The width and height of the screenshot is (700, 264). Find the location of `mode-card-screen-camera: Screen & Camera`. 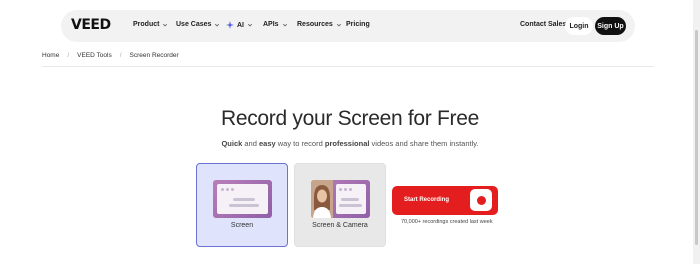

mode-card-screen-camera: Screen & Camera is located at coordinates (340, 205).